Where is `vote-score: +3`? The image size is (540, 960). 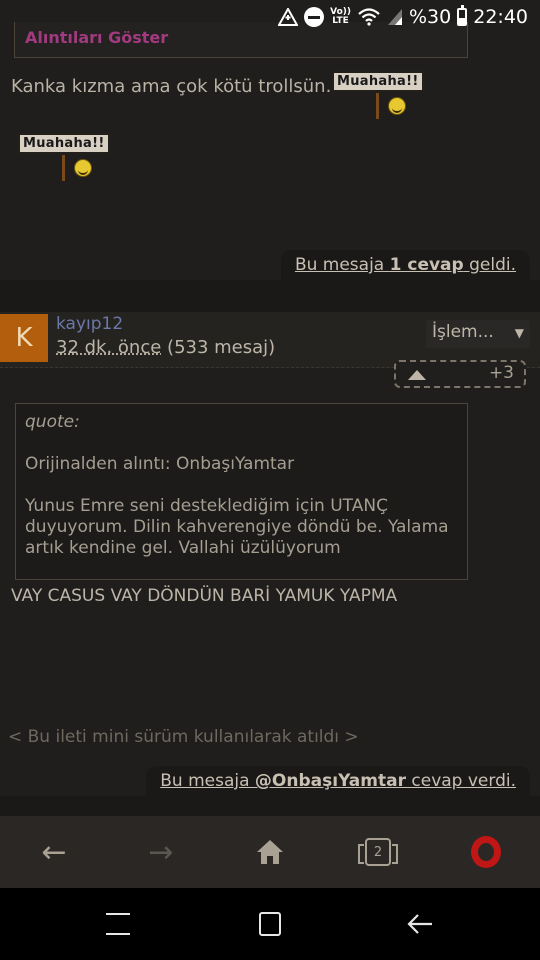 vote-score: +3 is located at coordinates (501, 373).